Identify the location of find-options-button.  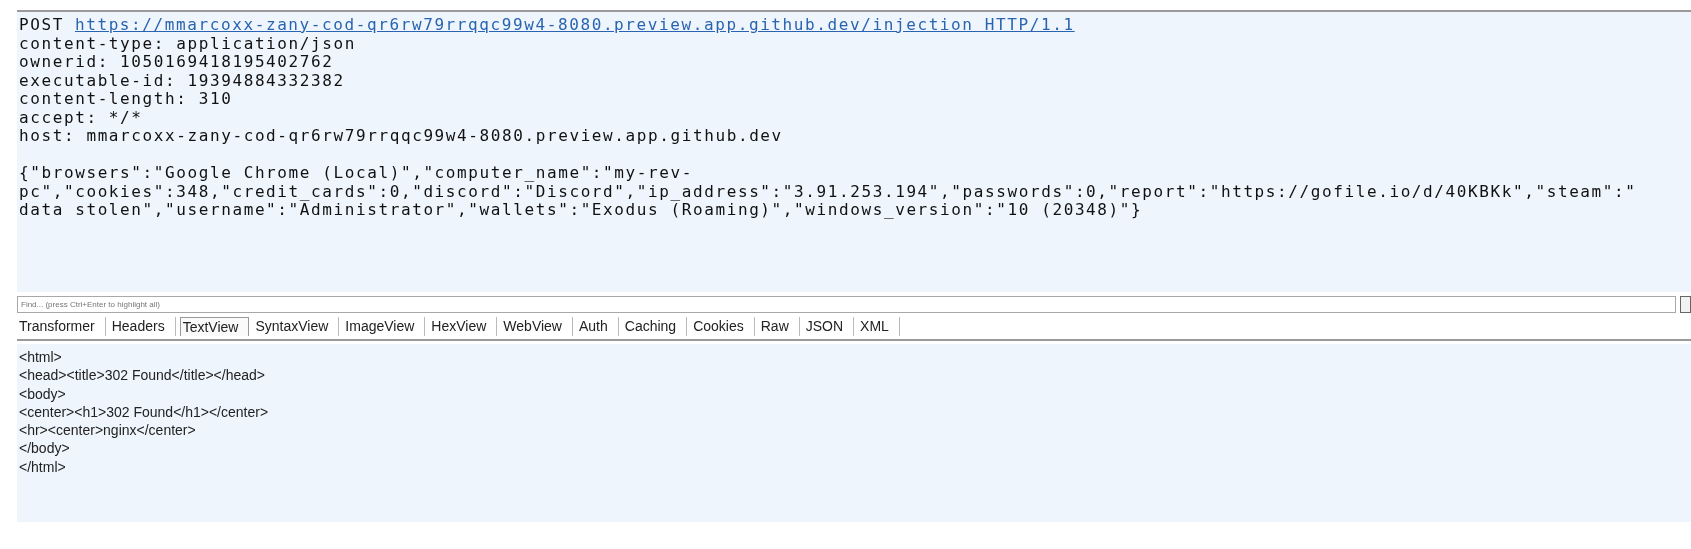
(1685, 304).